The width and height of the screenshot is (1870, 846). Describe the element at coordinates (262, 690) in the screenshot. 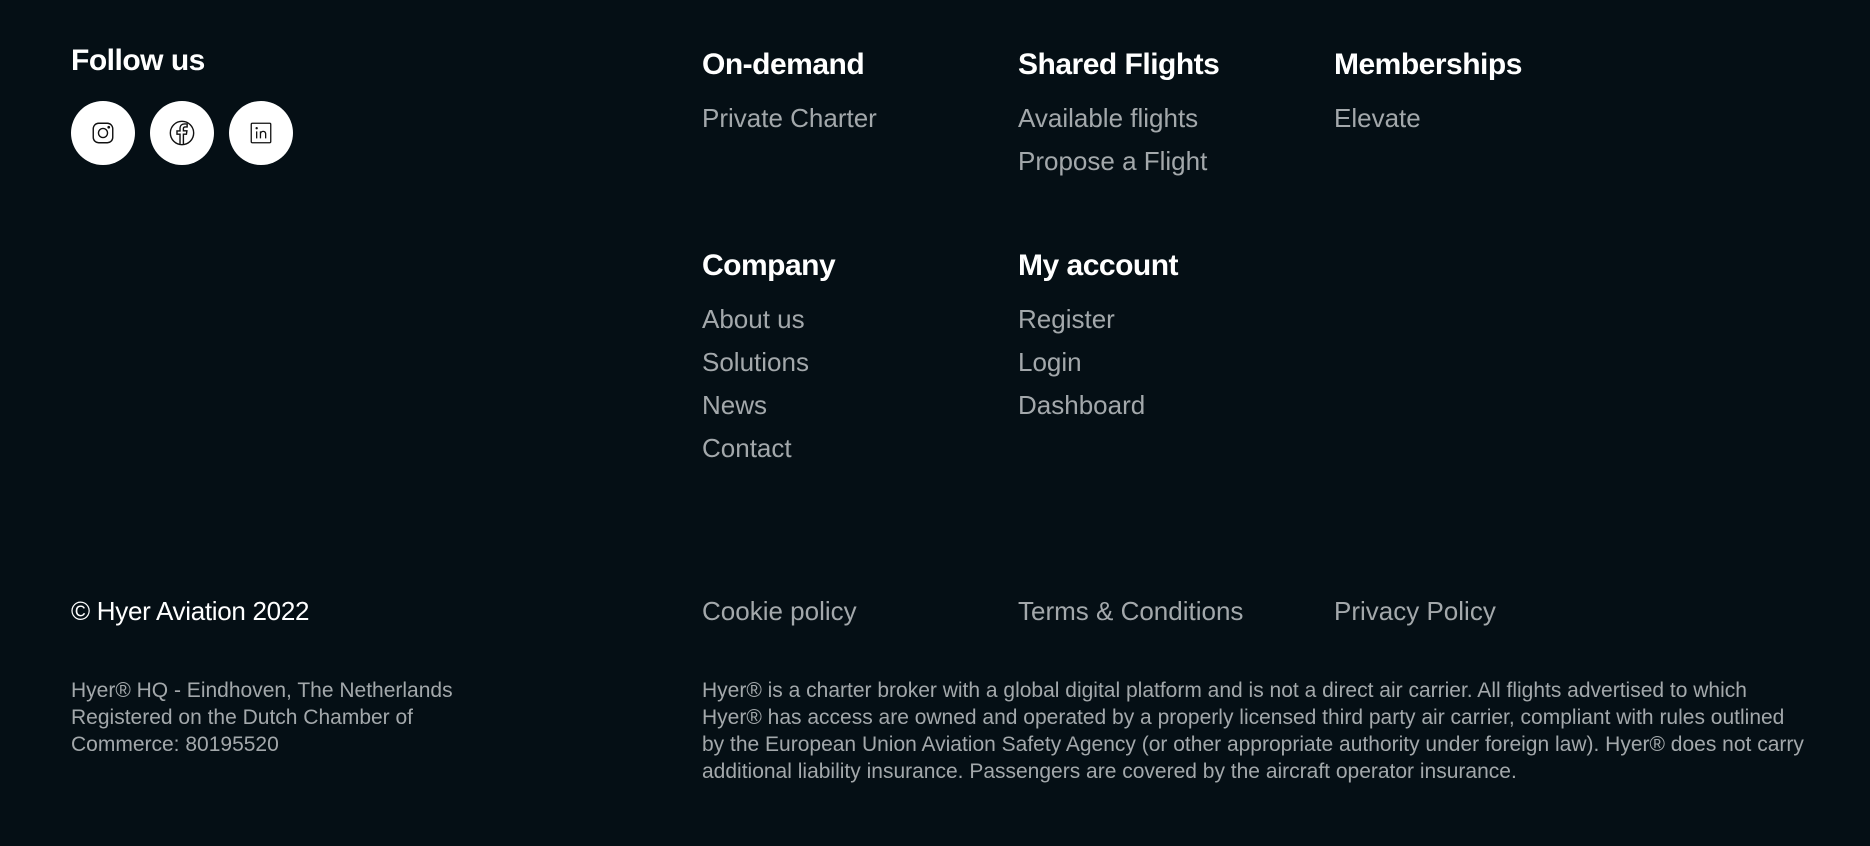

I see `address-line: Hyer® HQ - Eindhoven, The Netherlands` at that location.